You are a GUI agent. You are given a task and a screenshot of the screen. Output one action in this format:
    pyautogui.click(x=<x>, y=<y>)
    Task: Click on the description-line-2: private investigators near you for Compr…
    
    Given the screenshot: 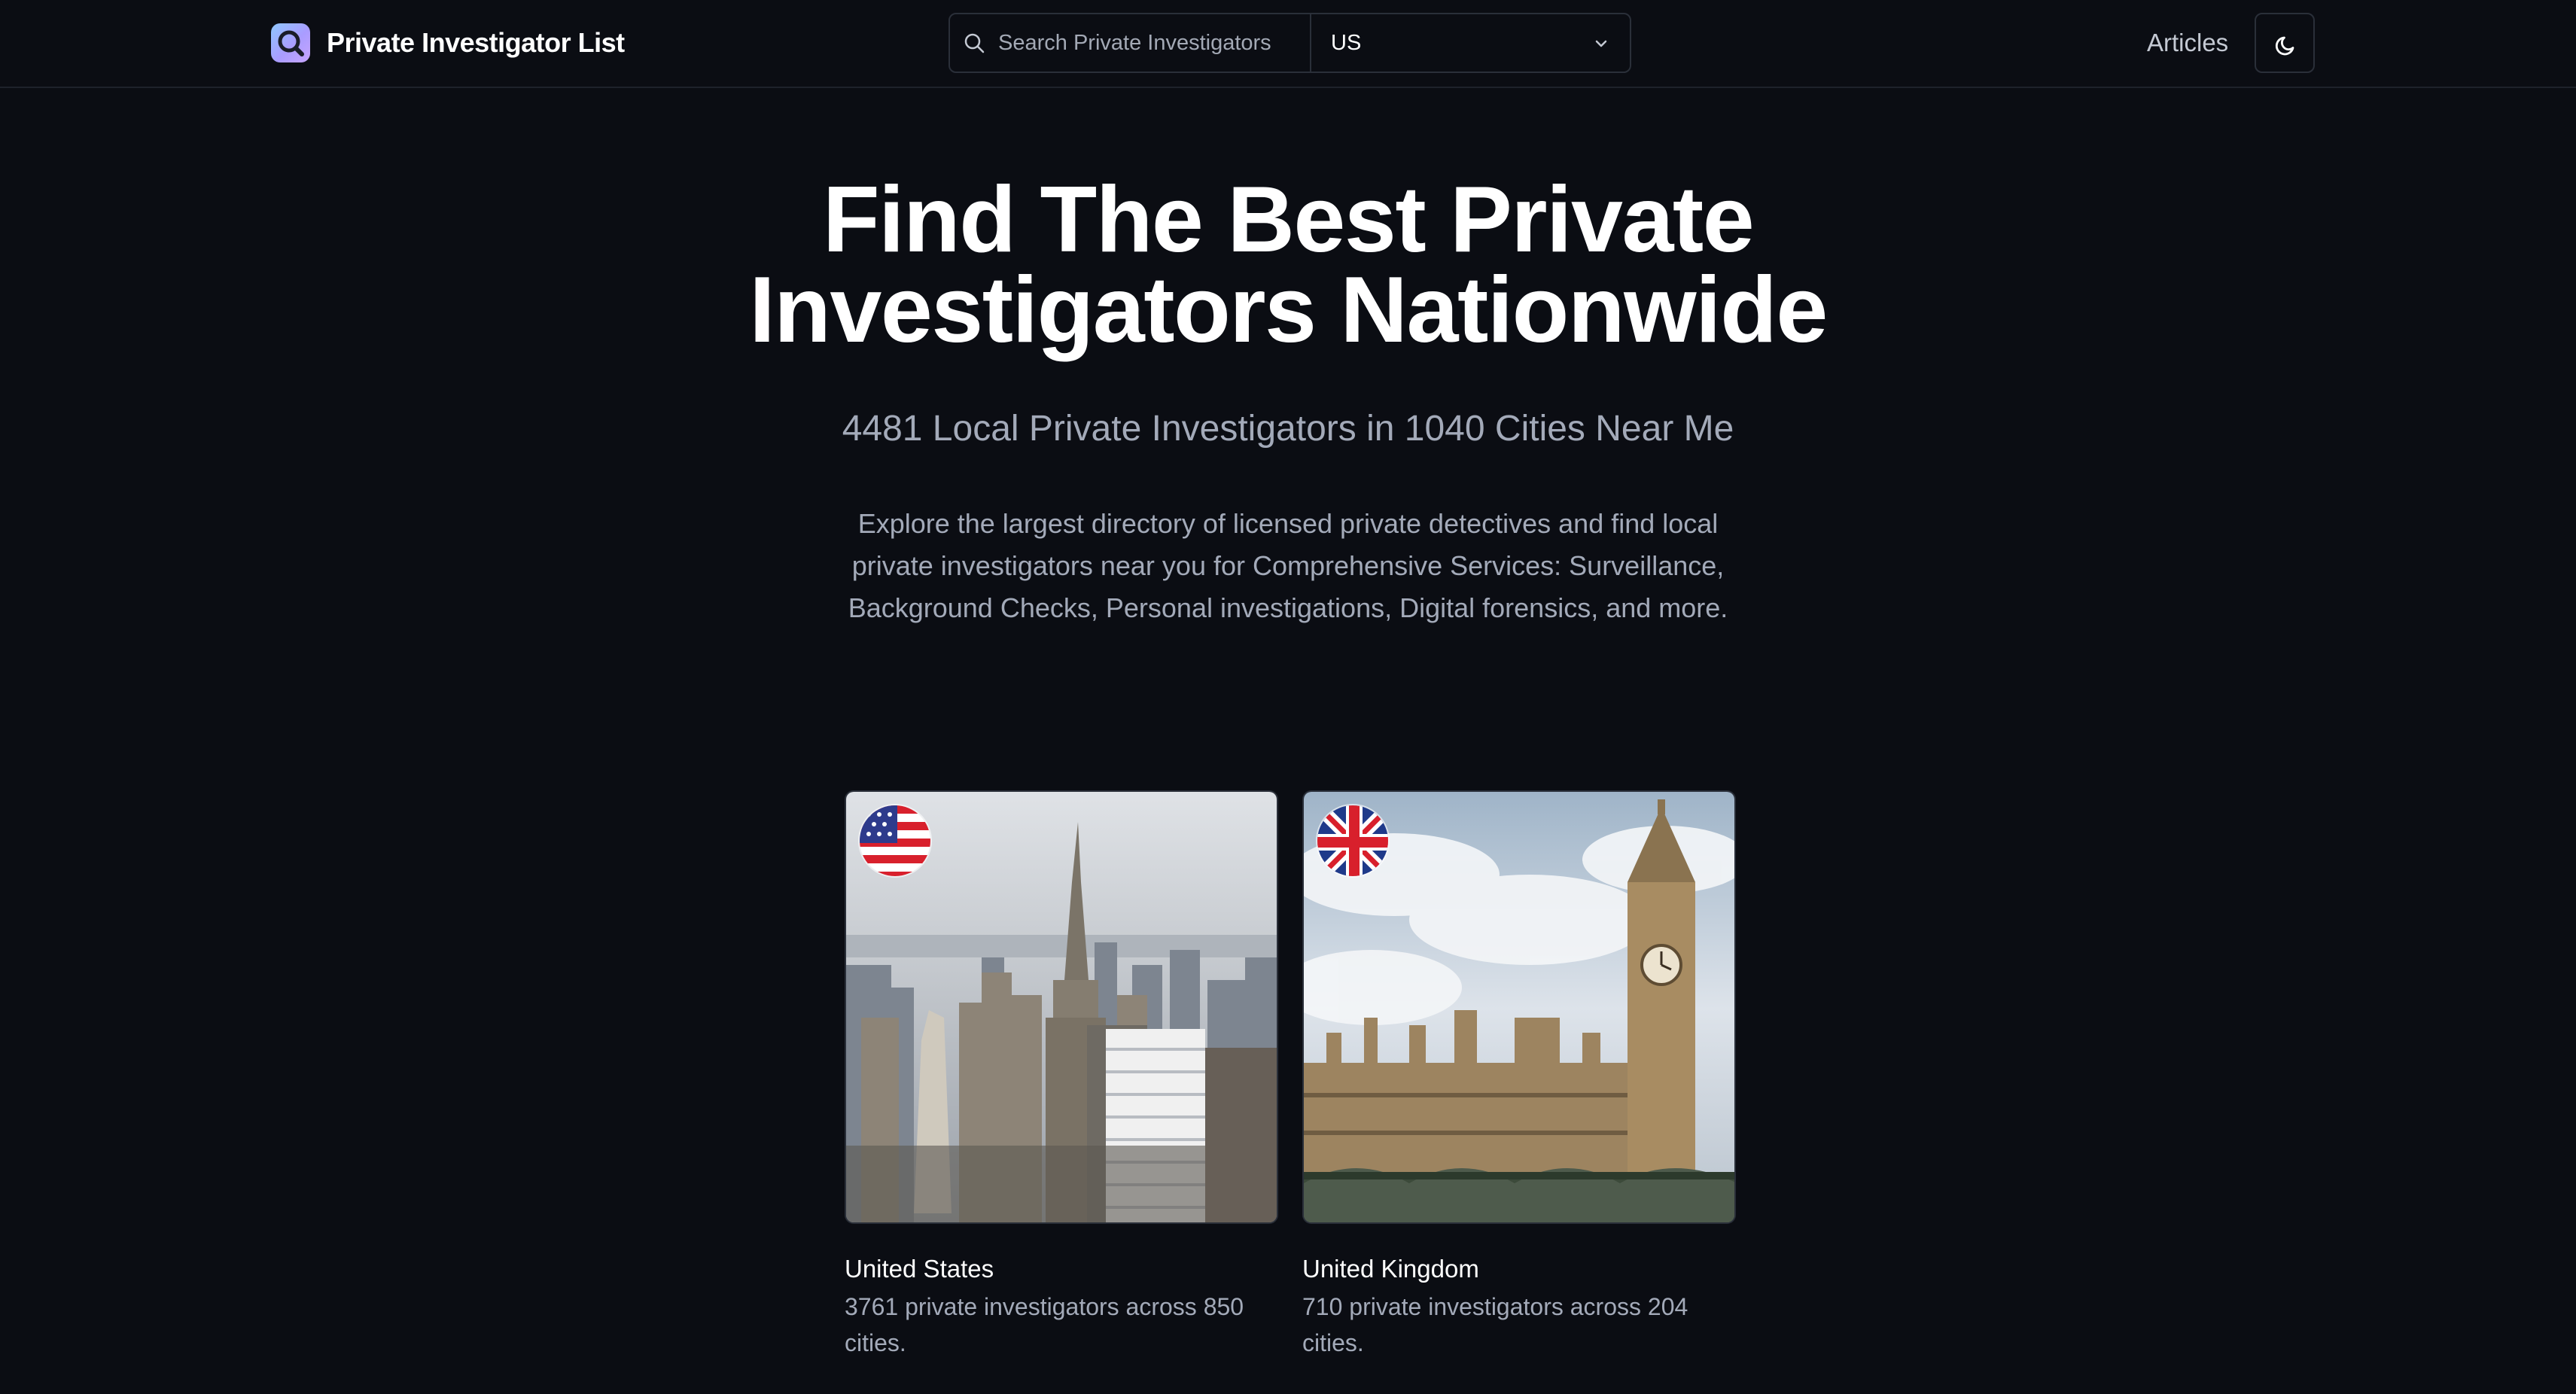 What is the action you would take?
    pyautogui.click(x=1288, y=566)
    